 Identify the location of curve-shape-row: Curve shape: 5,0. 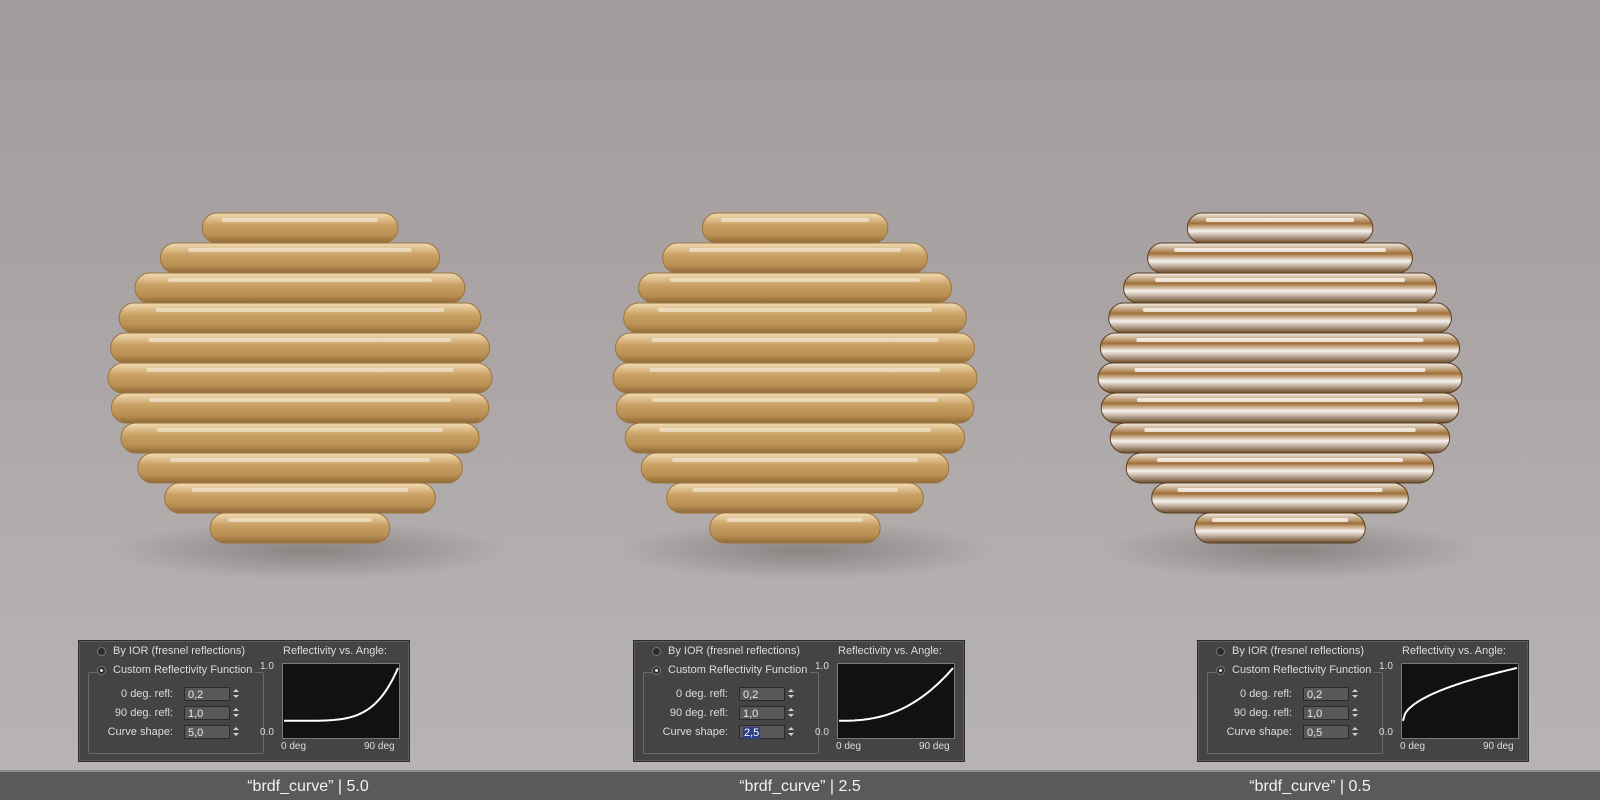
(164, 731).